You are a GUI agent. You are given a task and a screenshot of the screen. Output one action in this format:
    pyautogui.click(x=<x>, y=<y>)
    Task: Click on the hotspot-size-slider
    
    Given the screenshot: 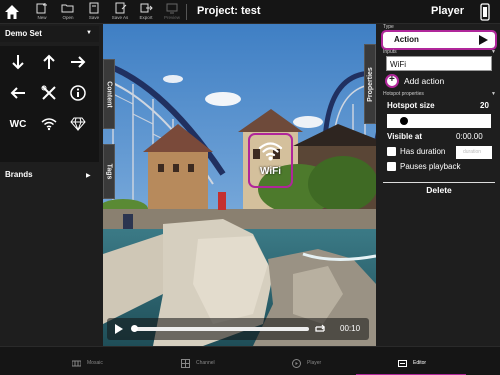 What is the action you would take?
    pyautogui.click(x=439, y=121)
    